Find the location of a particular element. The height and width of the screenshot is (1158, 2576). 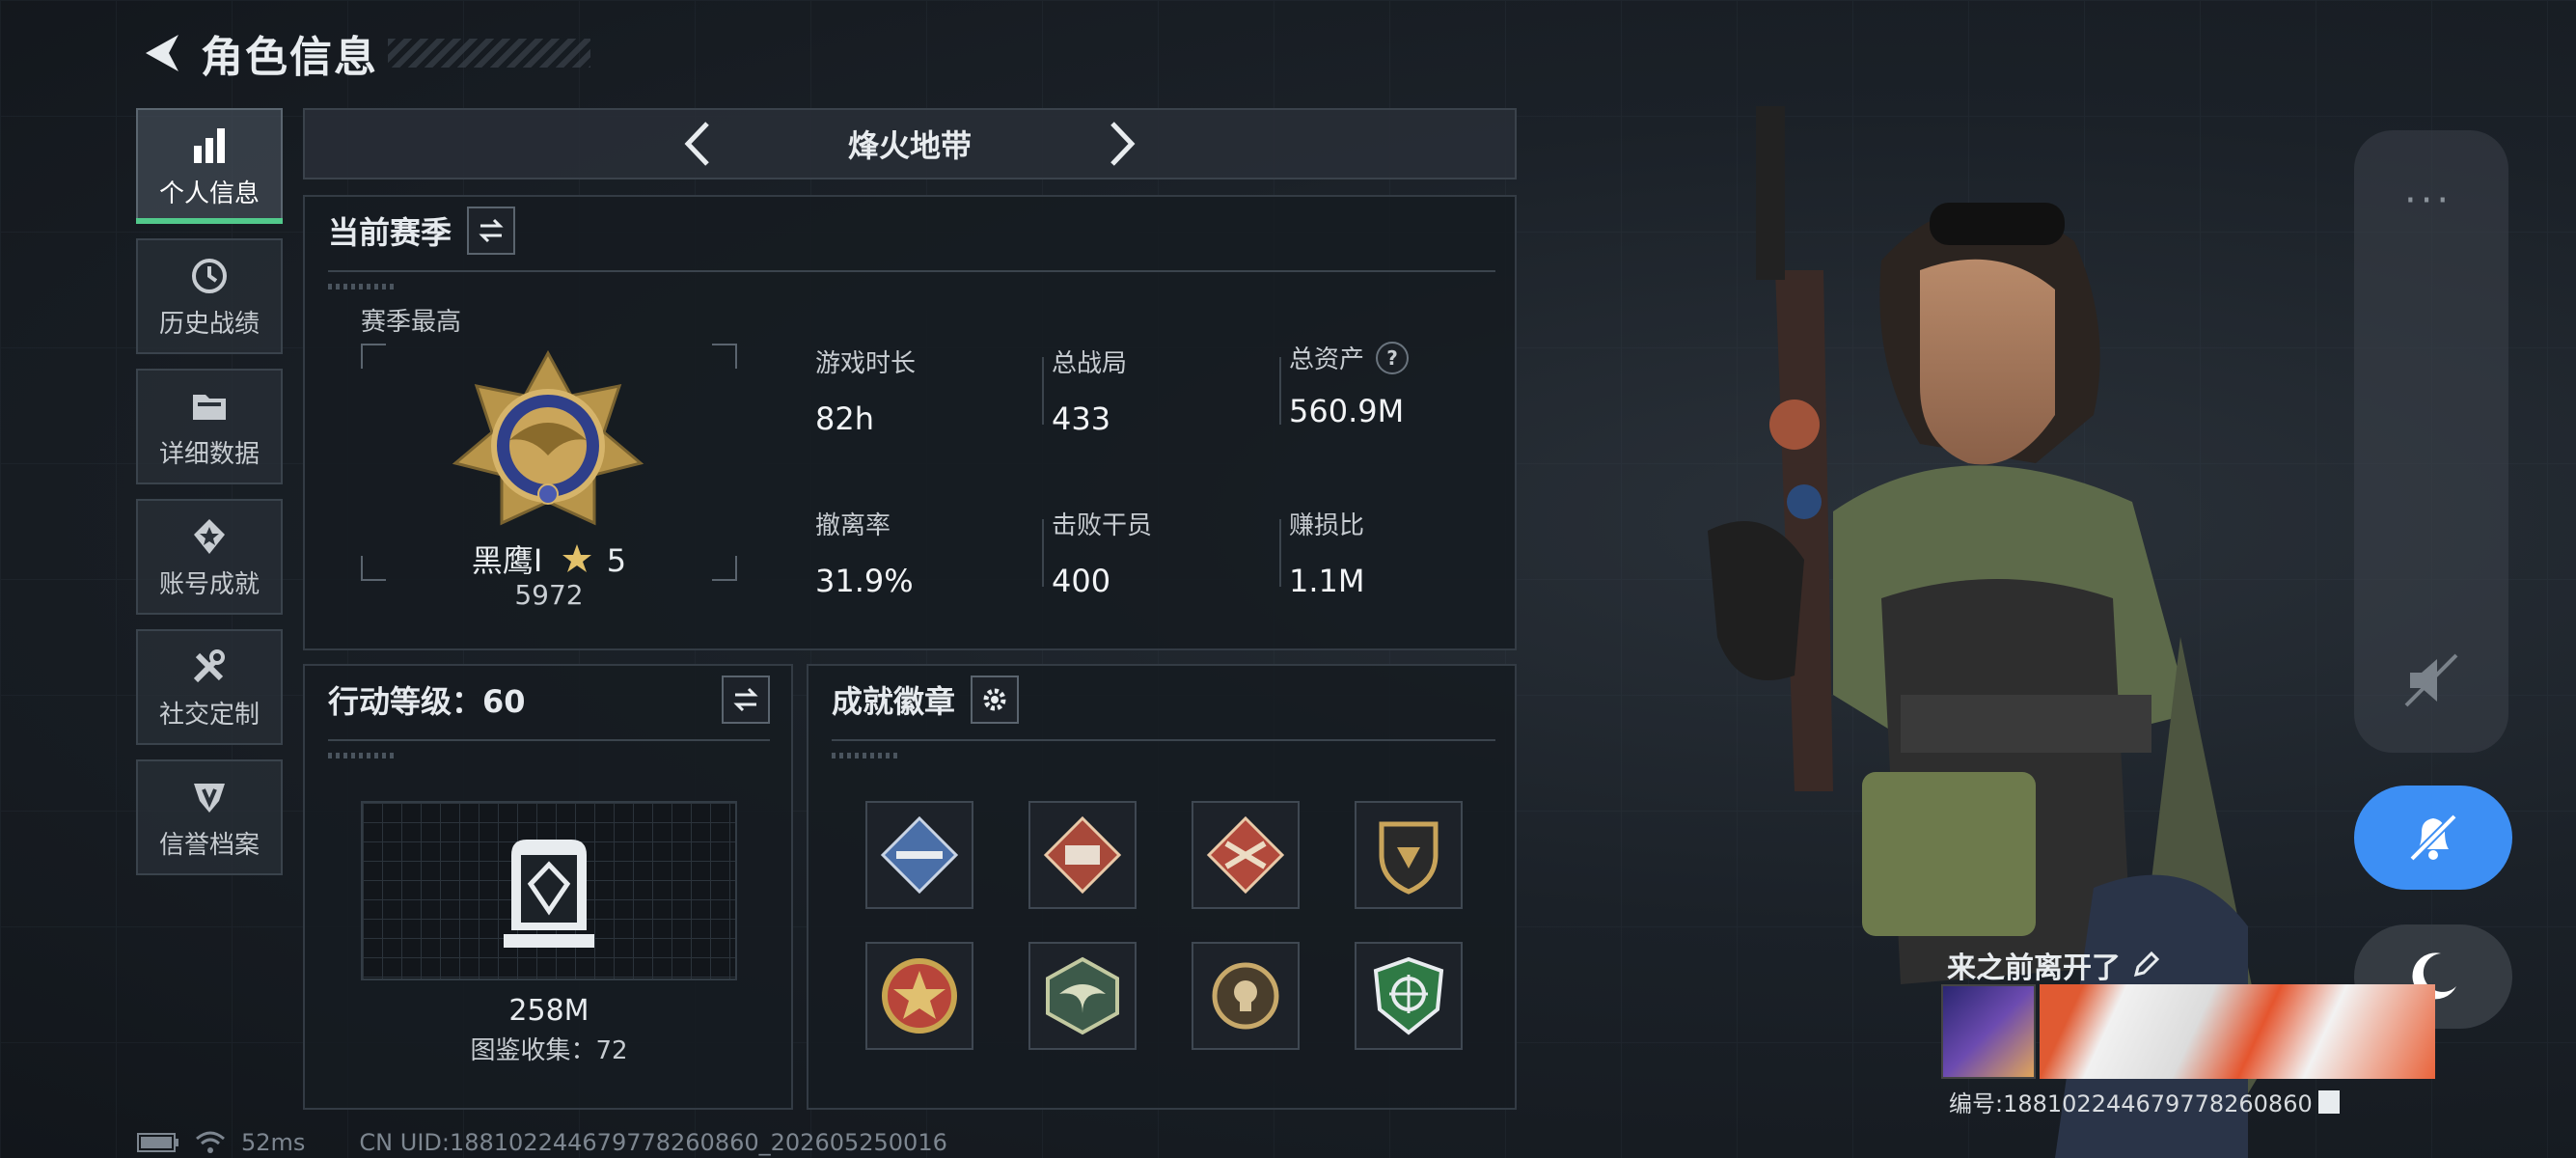

page-title: 角色信息 is located at coordinates (290, 57).